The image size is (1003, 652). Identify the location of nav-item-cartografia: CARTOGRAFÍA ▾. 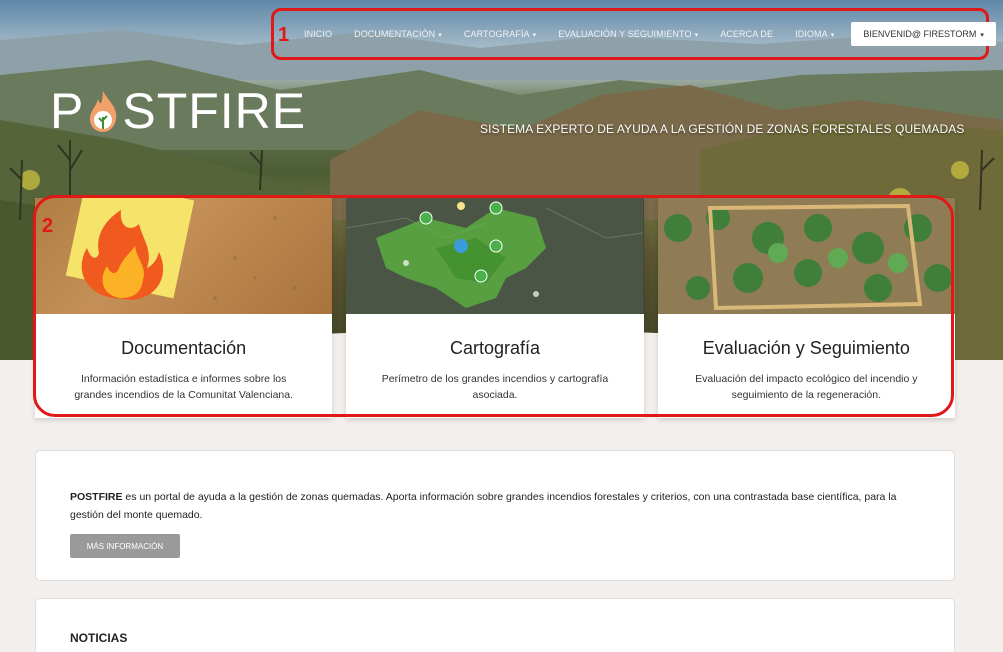
(500, 34).